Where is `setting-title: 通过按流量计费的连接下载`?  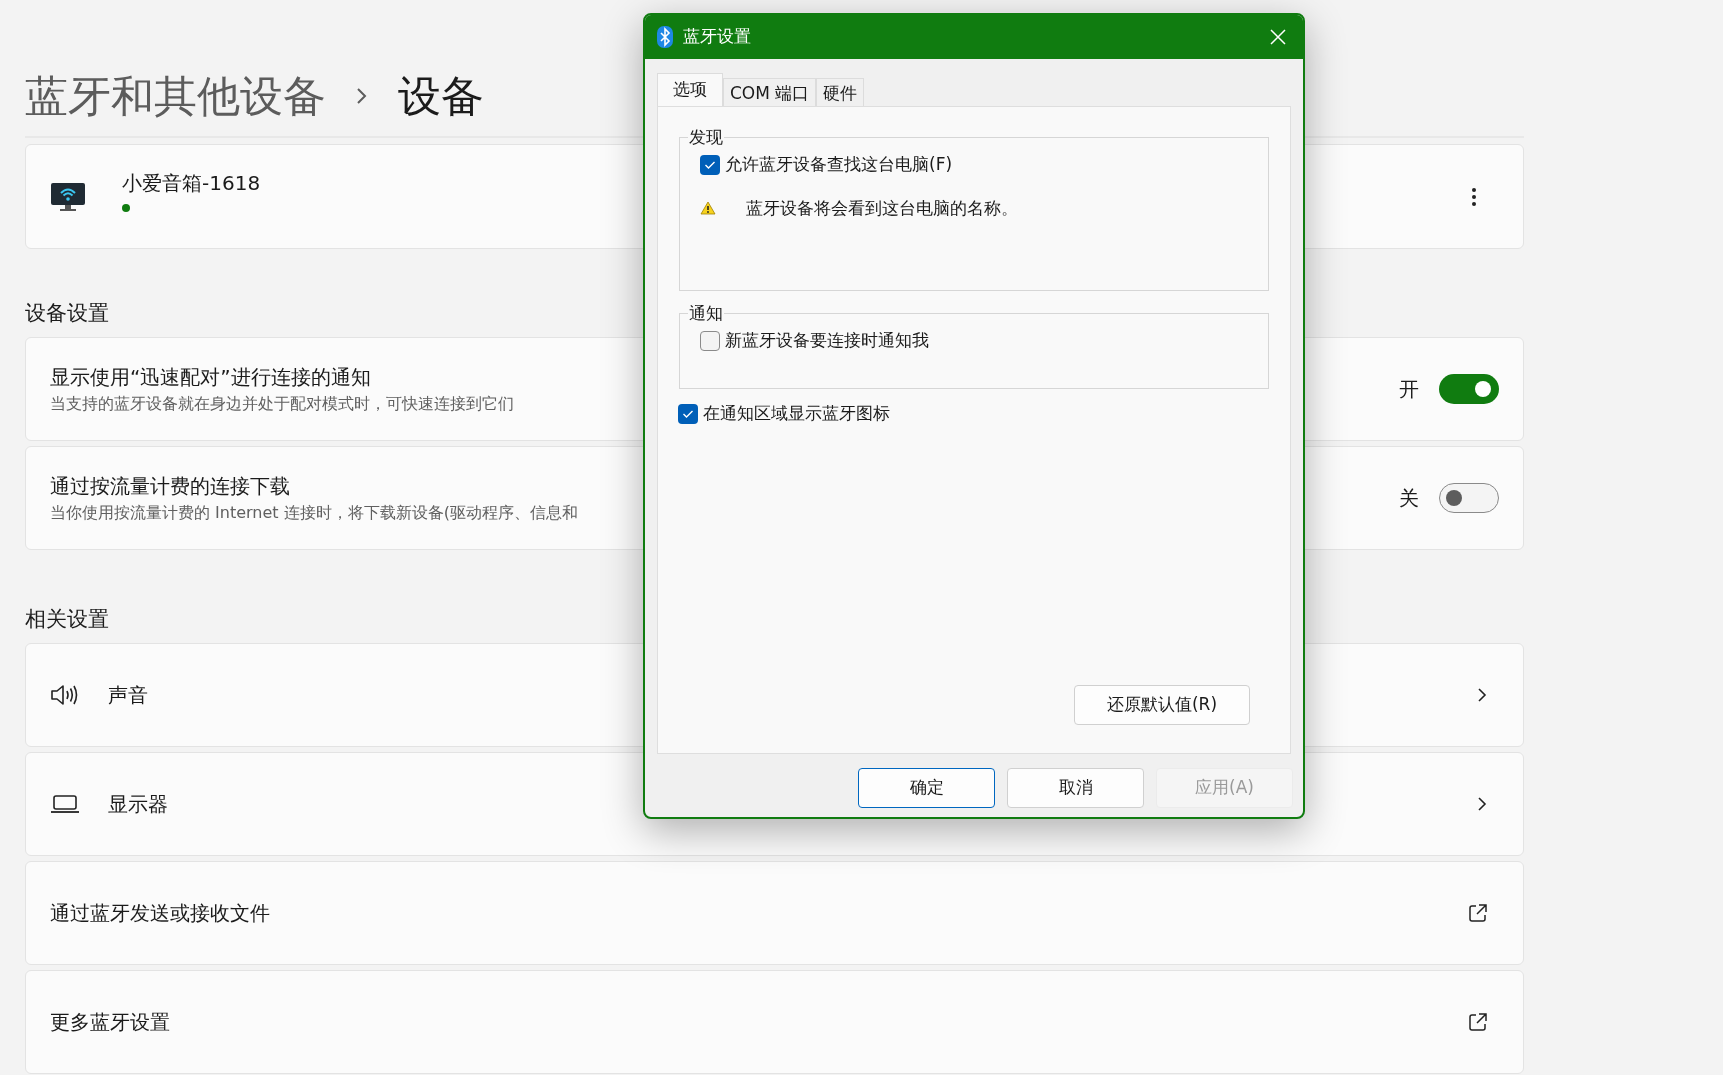 setting-title: 通过按流量计费的连接下载 is located at coordinates (170, 486).